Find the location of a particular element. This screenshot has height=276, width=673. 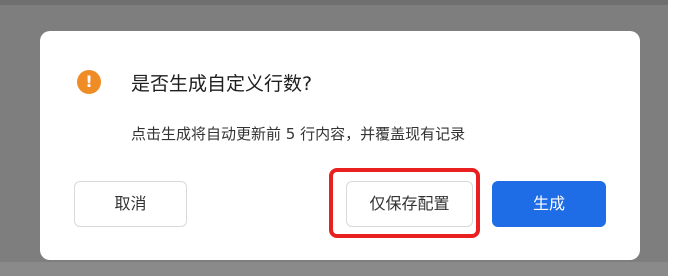

save-config-only-button: 仅保存配置 is located at coordinates (409, 204).